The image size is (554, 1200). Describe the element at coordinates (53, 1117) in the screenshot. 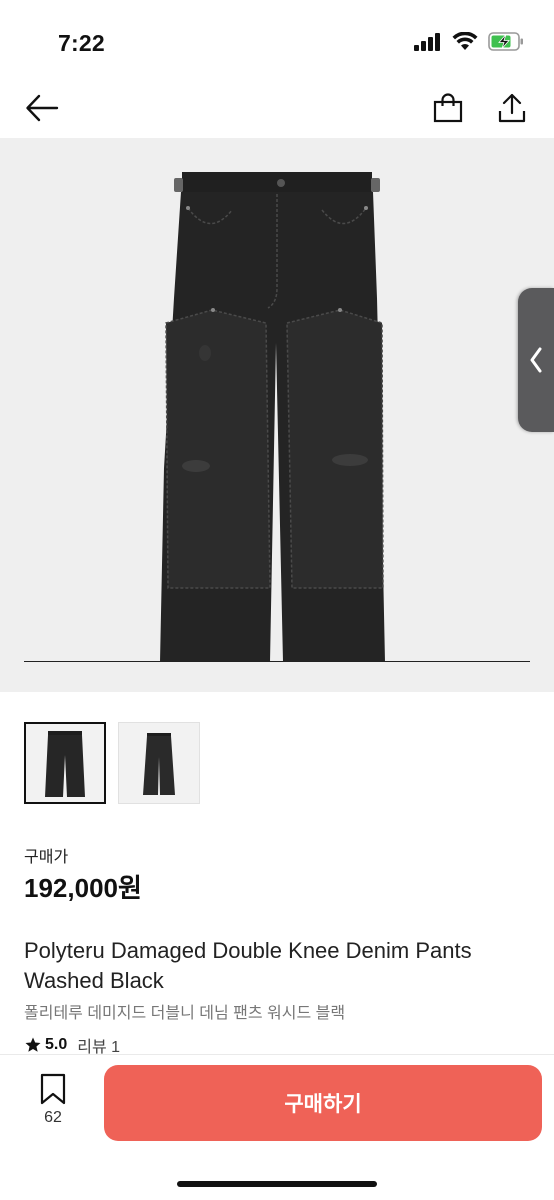

I see `save-count: 62` at that location.